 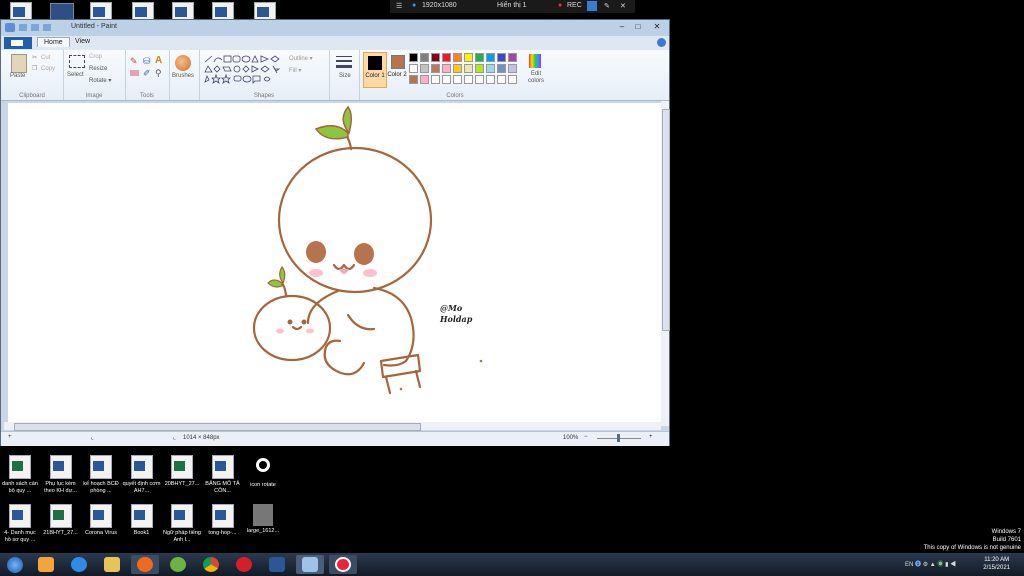 I want to click on brushes-icon, so click(x=183, y=63).